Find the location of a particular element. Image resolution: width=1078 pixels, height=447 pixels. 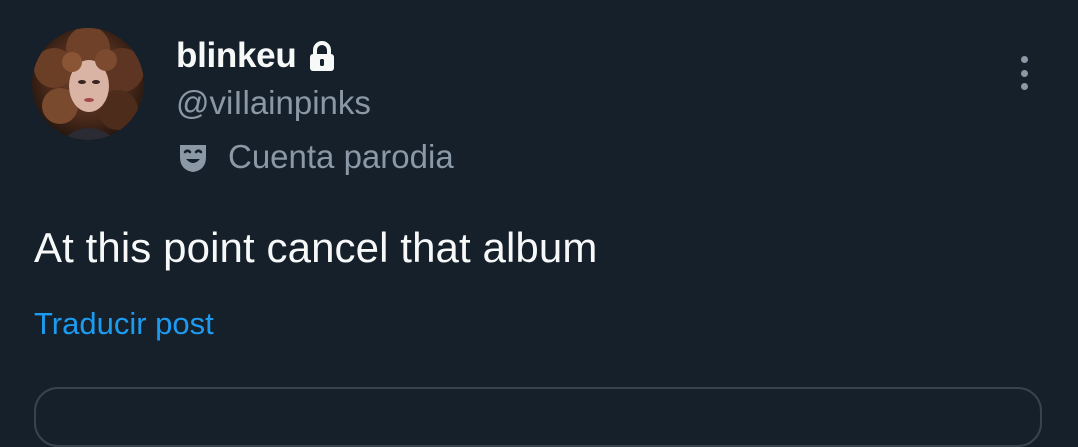

quoted-post-card is located at coordinates (538, 417).